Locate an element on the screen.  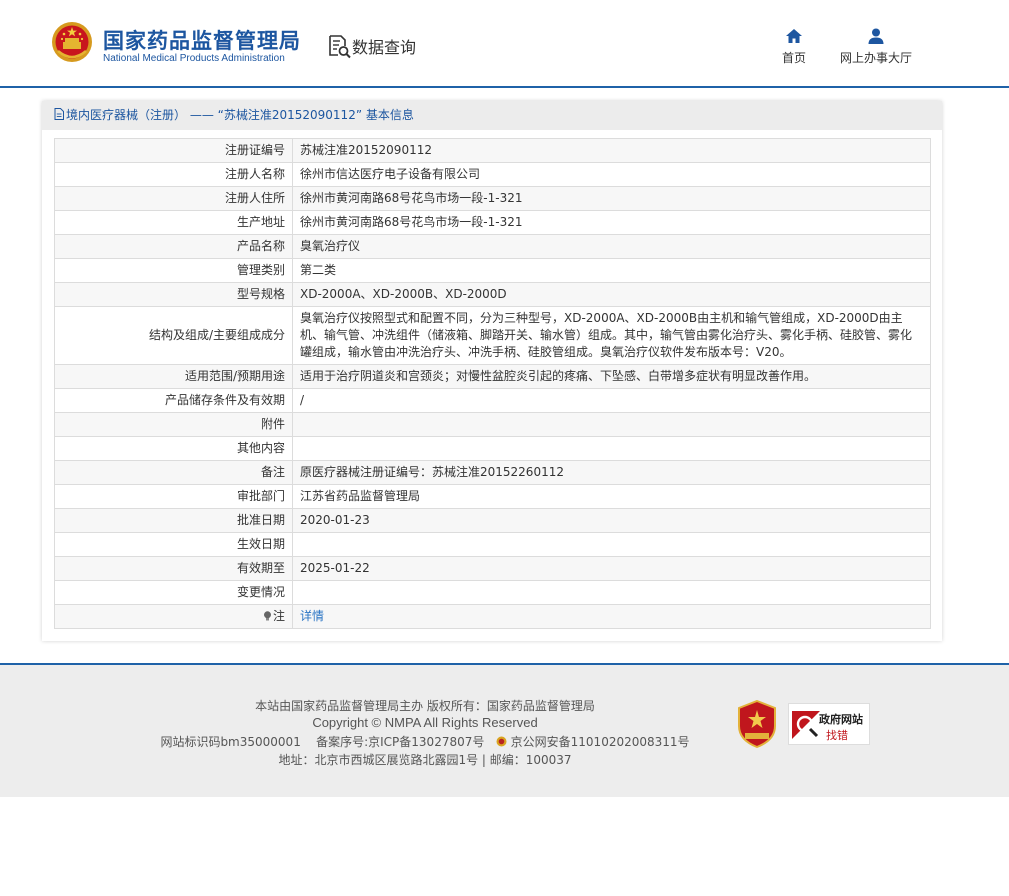
row-label: 批准日期 is located at coordinates (173, 520).